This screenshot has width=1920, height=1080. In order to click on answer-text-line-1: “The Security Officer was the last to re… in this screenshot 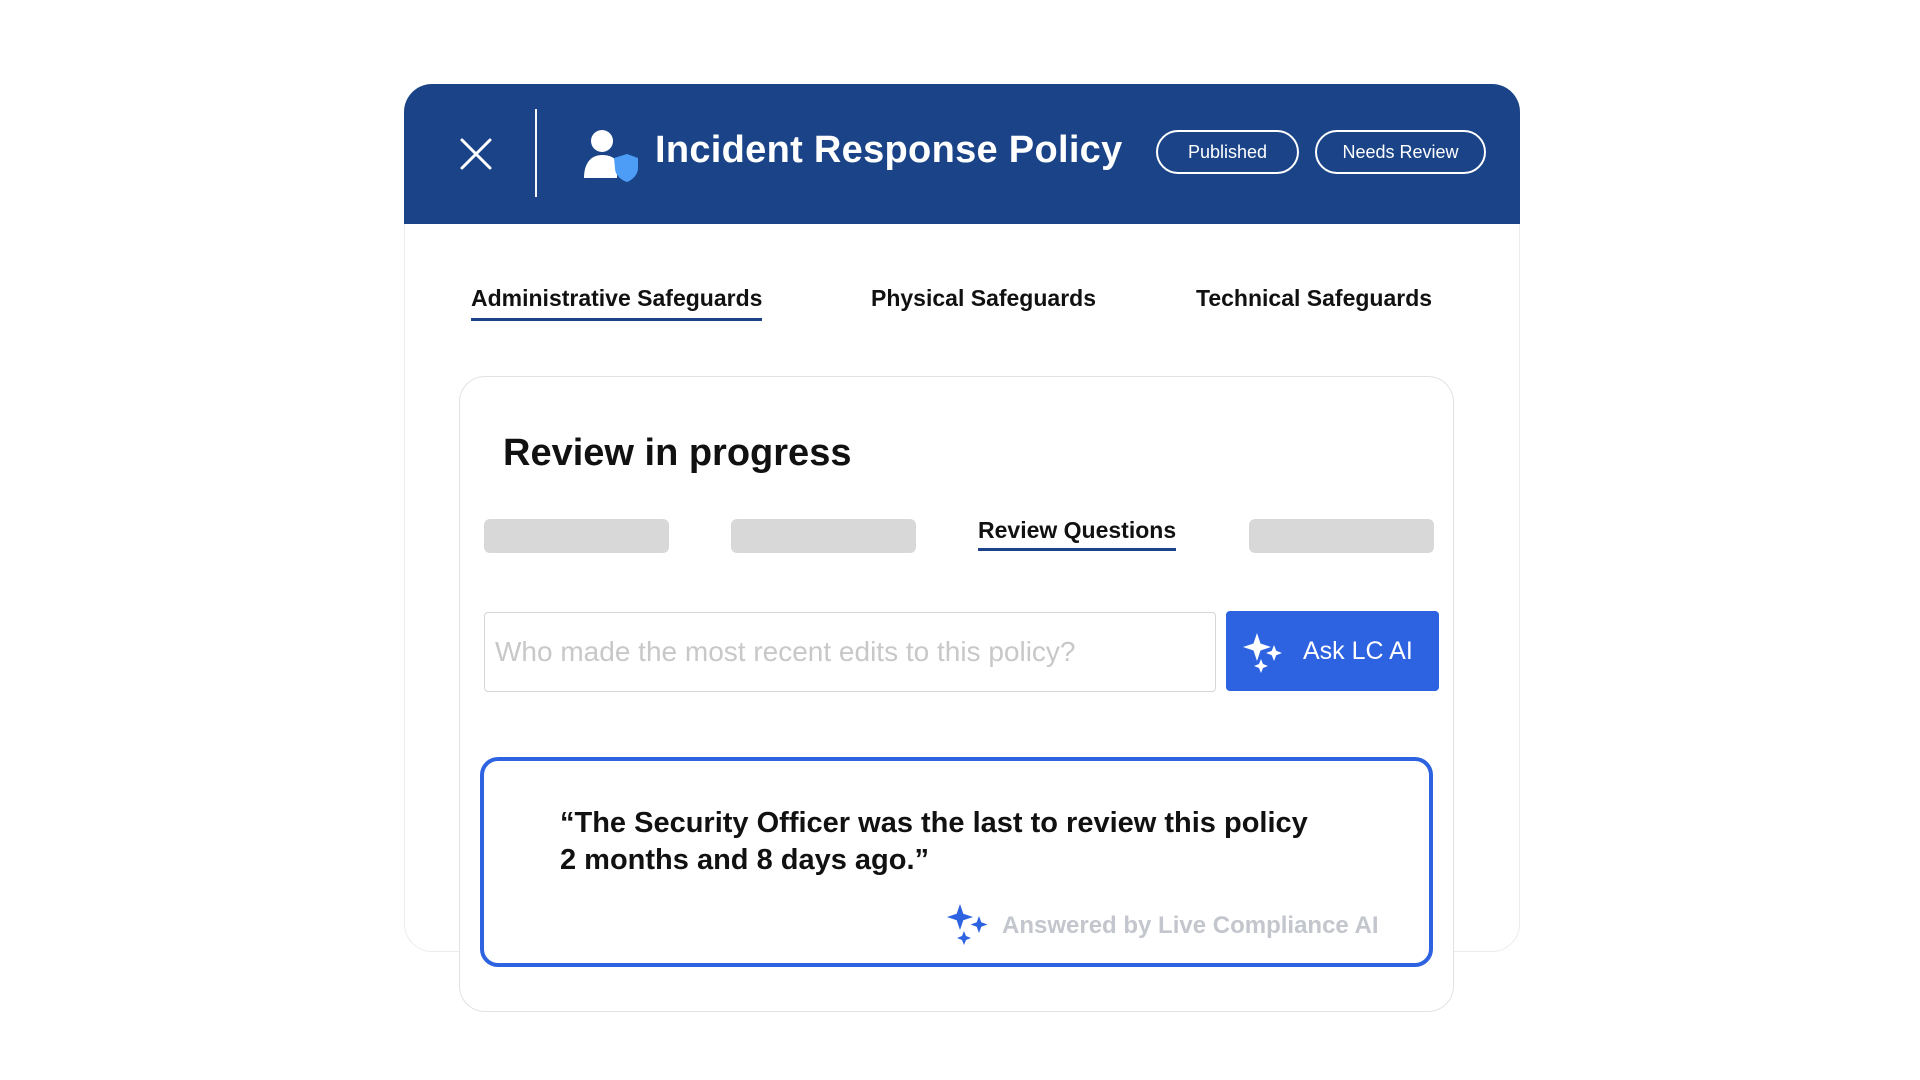, I will do `click(934, 823)`.